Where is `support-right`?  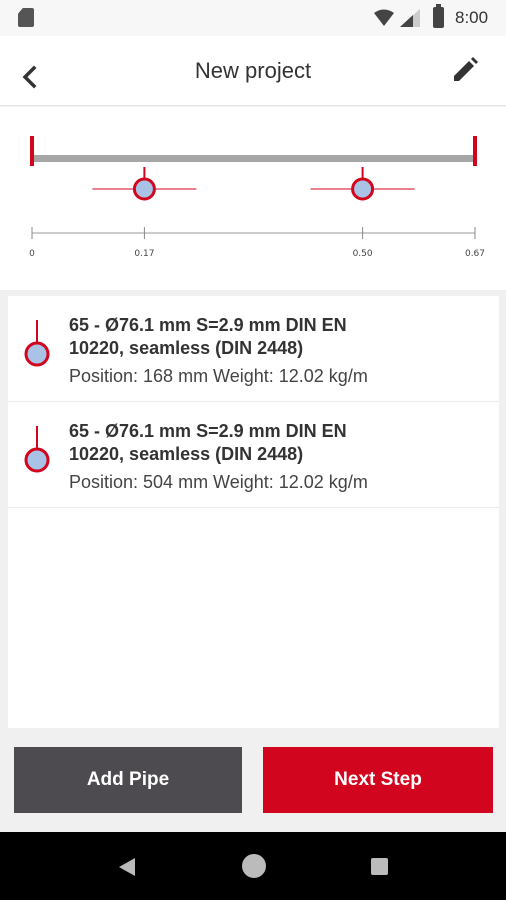 support-right is located at coordinates (475, 151).